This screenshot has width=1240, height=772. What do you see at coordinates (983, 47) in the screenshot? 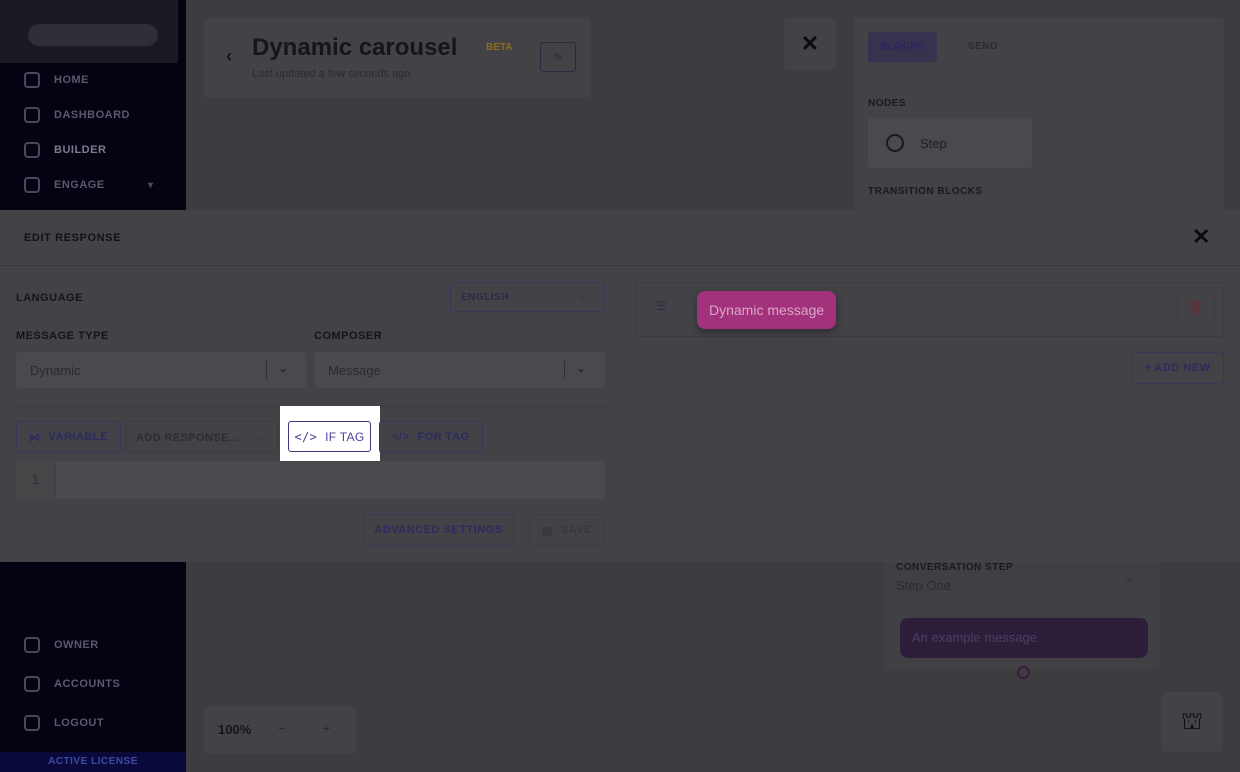
I see `tab-send: SEND` at bounding box center [983, 47].